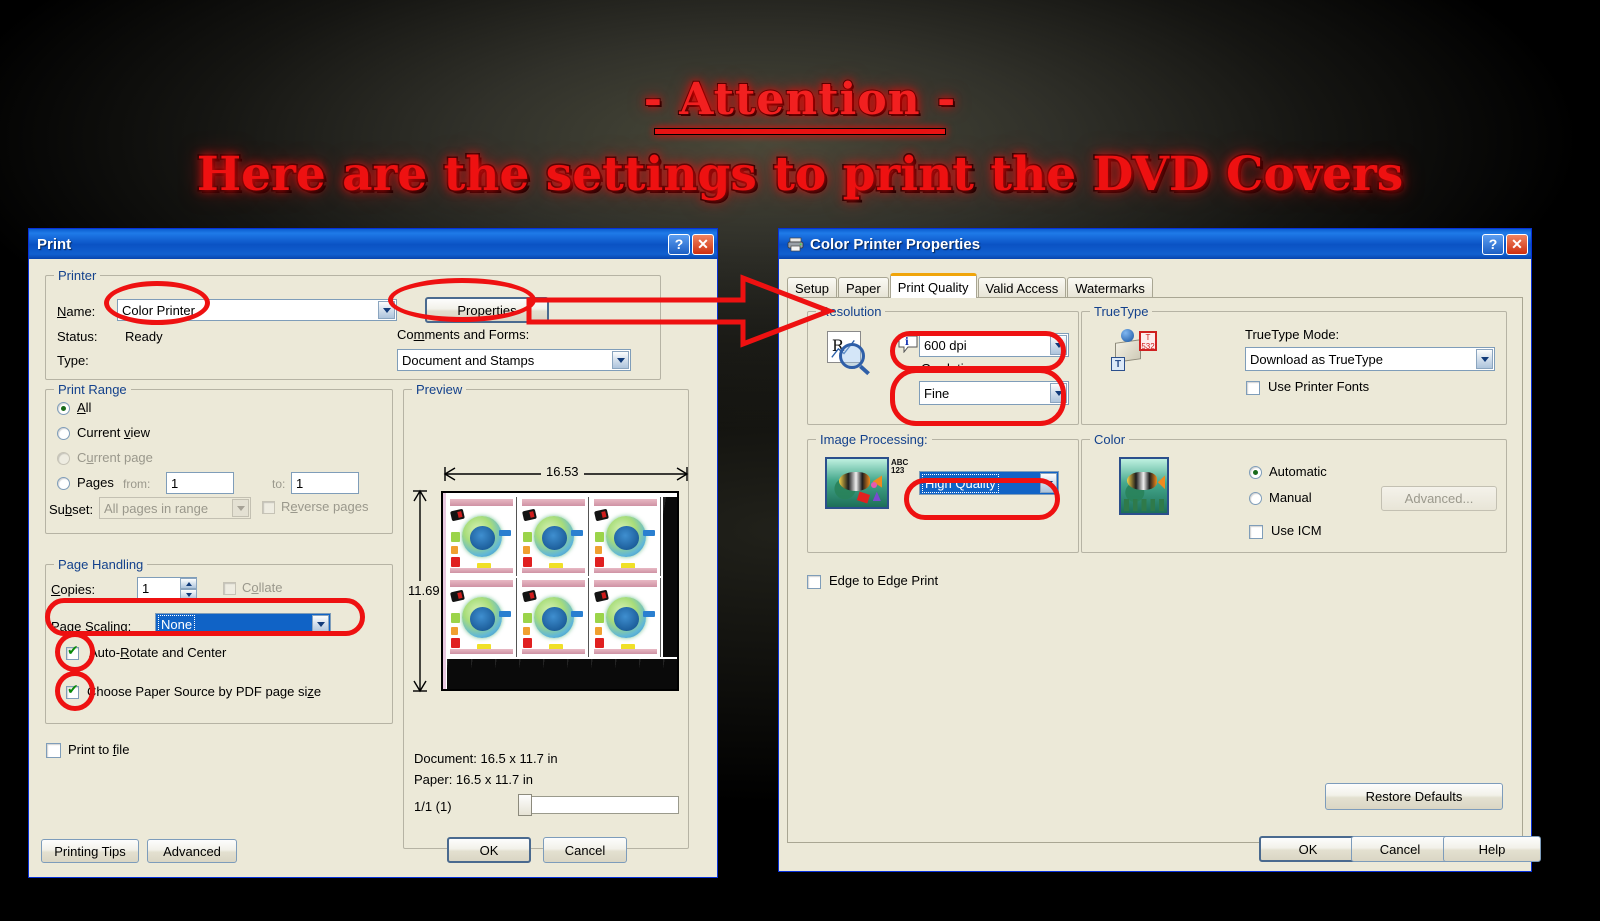 Image resolution: width=1600 pixels, height=921 pixels. I want to click on advanced-label: Advanced, so click(192, 851).